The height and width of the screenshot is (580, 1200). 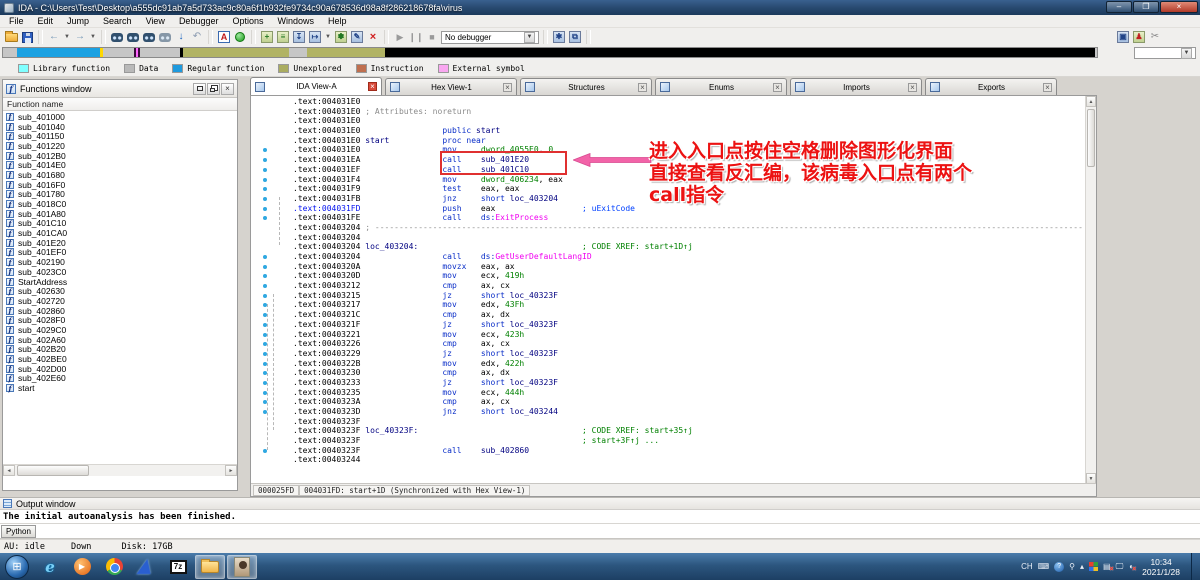 I want to click on python-button: Python, so click(x=18, y=531).